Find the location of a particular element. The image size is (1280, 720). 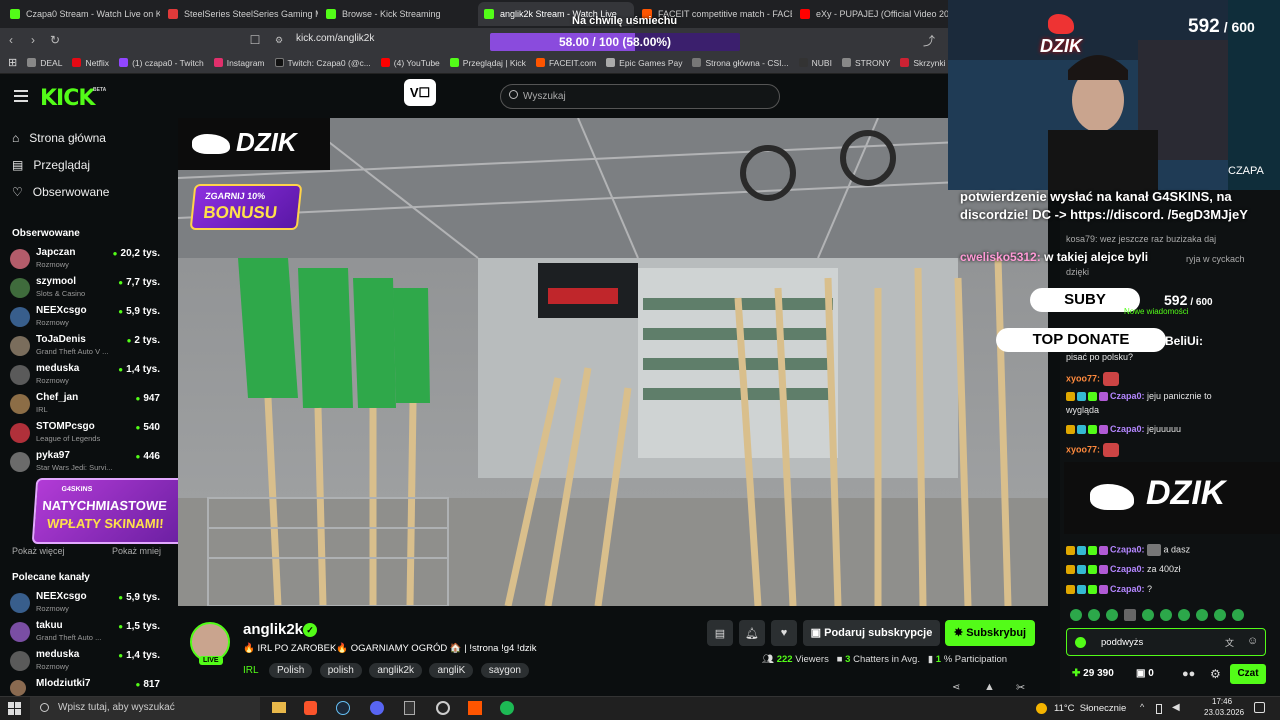

nav-following: ♡ Obserwowane is located at coordinates (60, 192).